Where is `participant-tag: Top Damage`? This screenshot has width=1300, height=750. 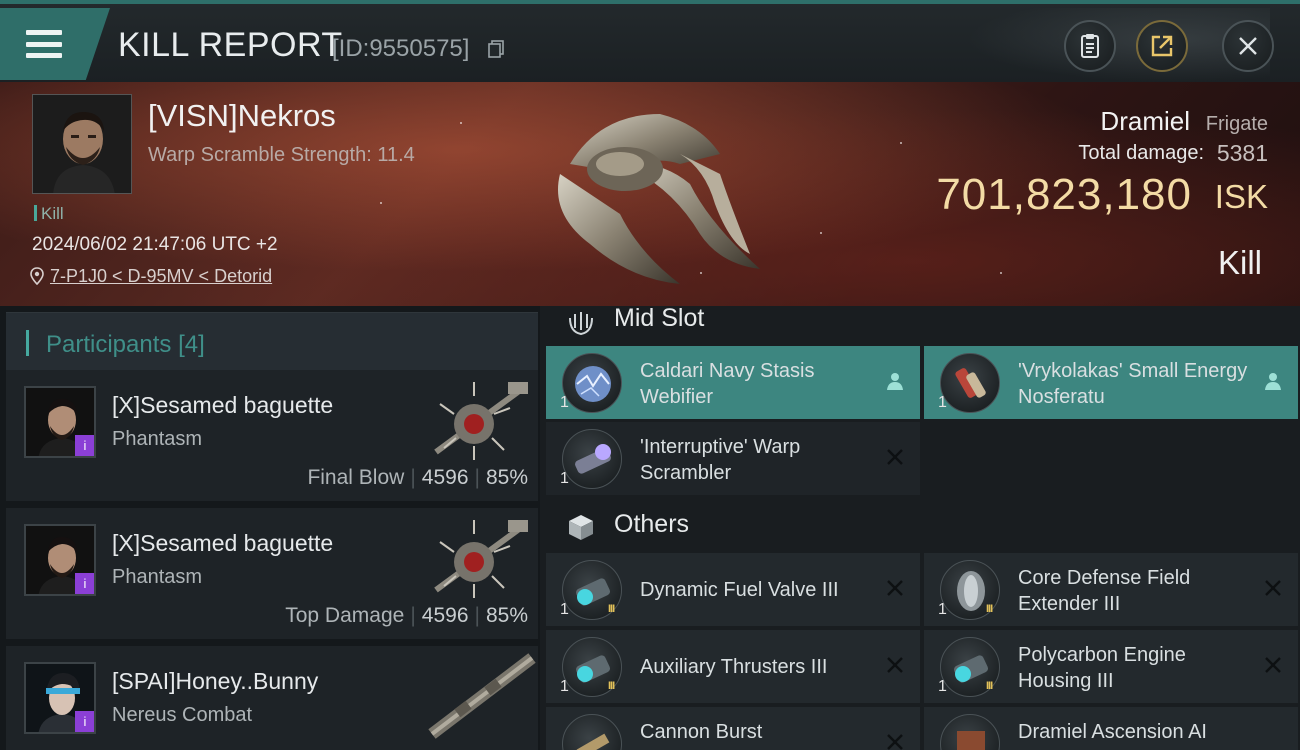
participant-tag: Top Damage is located at coordinates (345, 615).